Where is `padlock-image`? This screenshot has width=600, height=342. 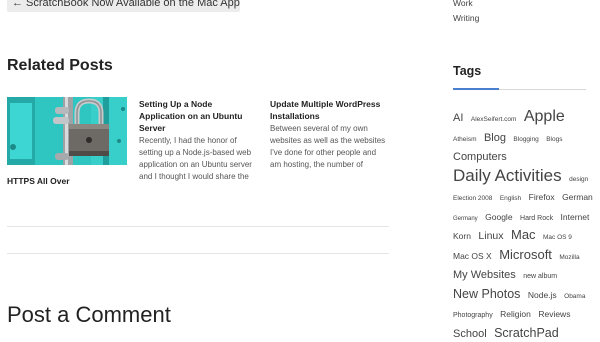 padlock-image is located at coordinates (67, 131).